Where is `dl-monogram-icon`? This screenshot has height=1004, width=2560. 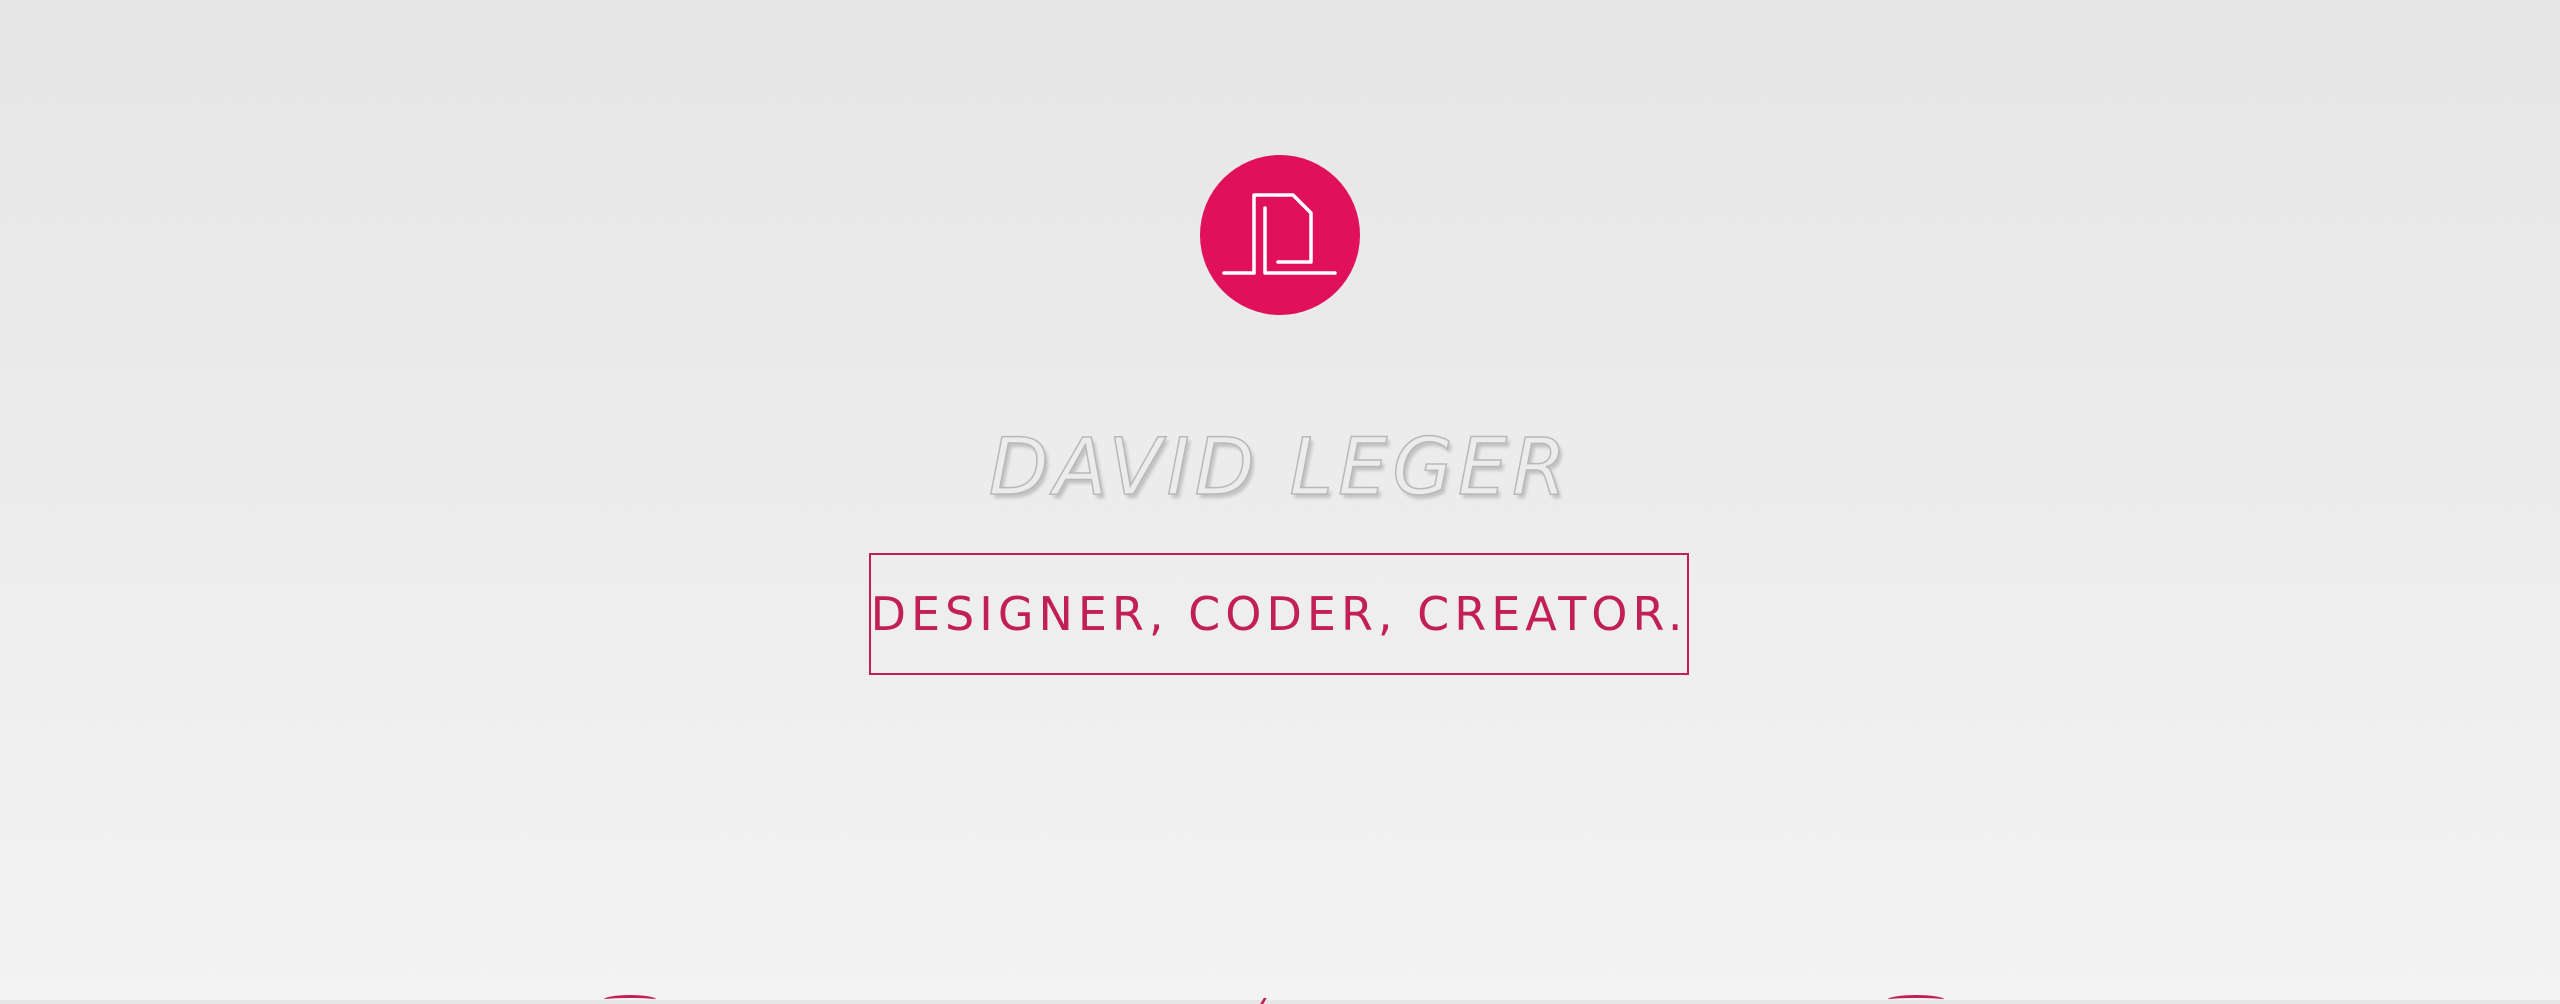
dl-monogram-icon is located at coordinates (1279, 234).